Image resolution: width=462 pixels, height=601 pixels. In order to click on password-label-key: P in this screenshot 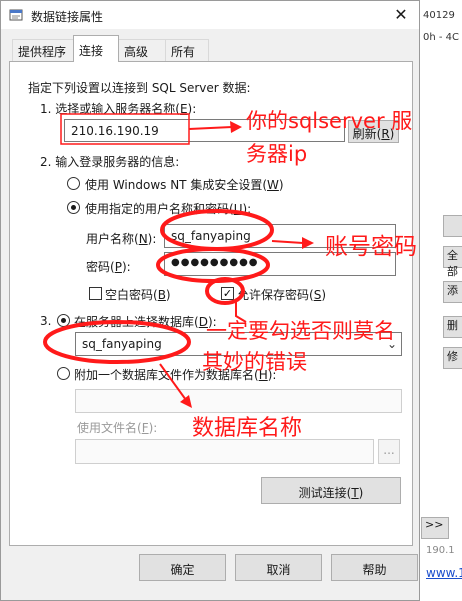, I will do `click(118, 267)`.